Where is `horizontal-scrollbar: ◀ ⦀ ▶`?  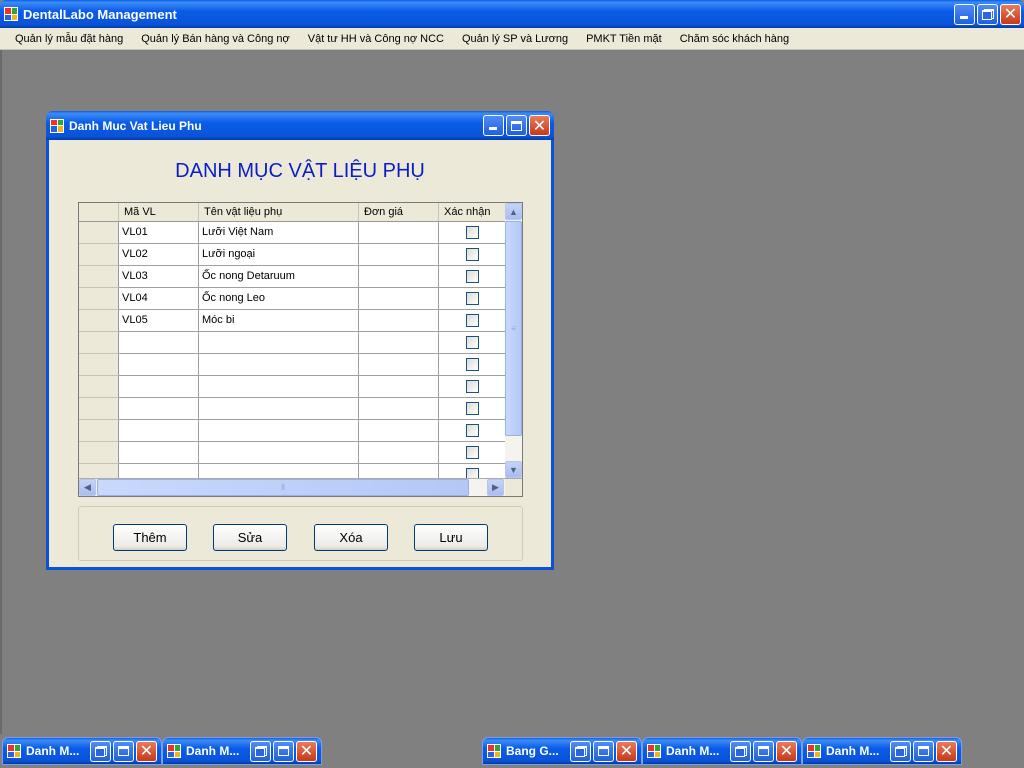
horizontal-scrollbar: ◀ ⦀ ▶ is located at coordinates (300, 487).